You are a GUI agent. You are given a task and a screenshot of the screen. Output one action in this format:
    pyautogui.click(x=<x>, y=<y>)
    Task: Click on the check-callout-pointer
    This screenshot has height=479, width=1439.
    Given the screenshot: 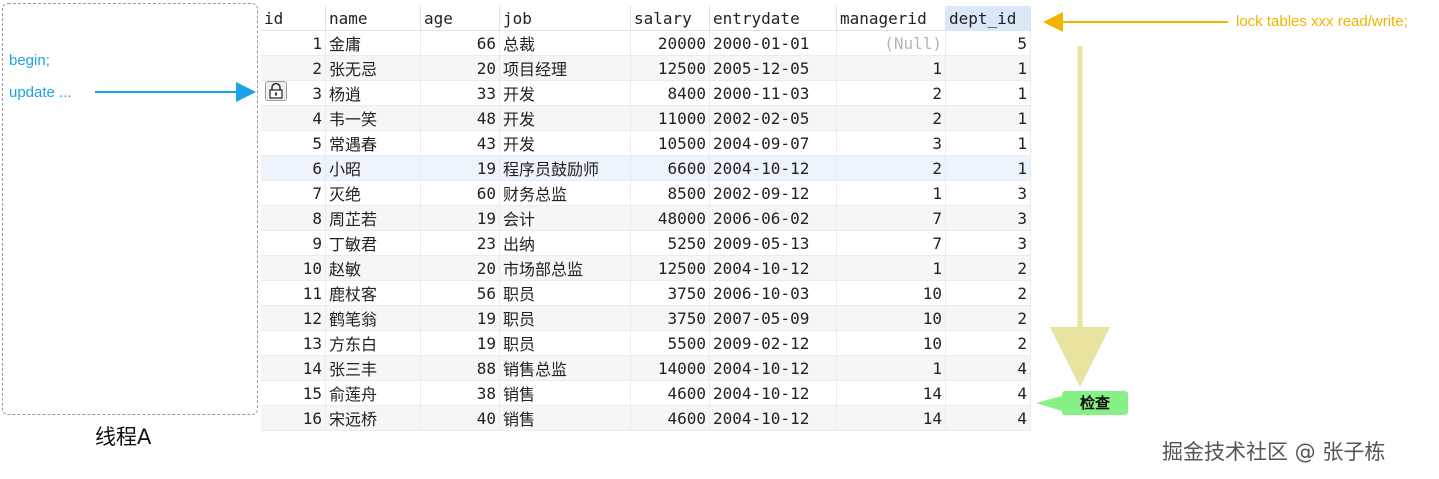 What is the action you would take?
    pyautogui.click(x=1049, y=403)
    